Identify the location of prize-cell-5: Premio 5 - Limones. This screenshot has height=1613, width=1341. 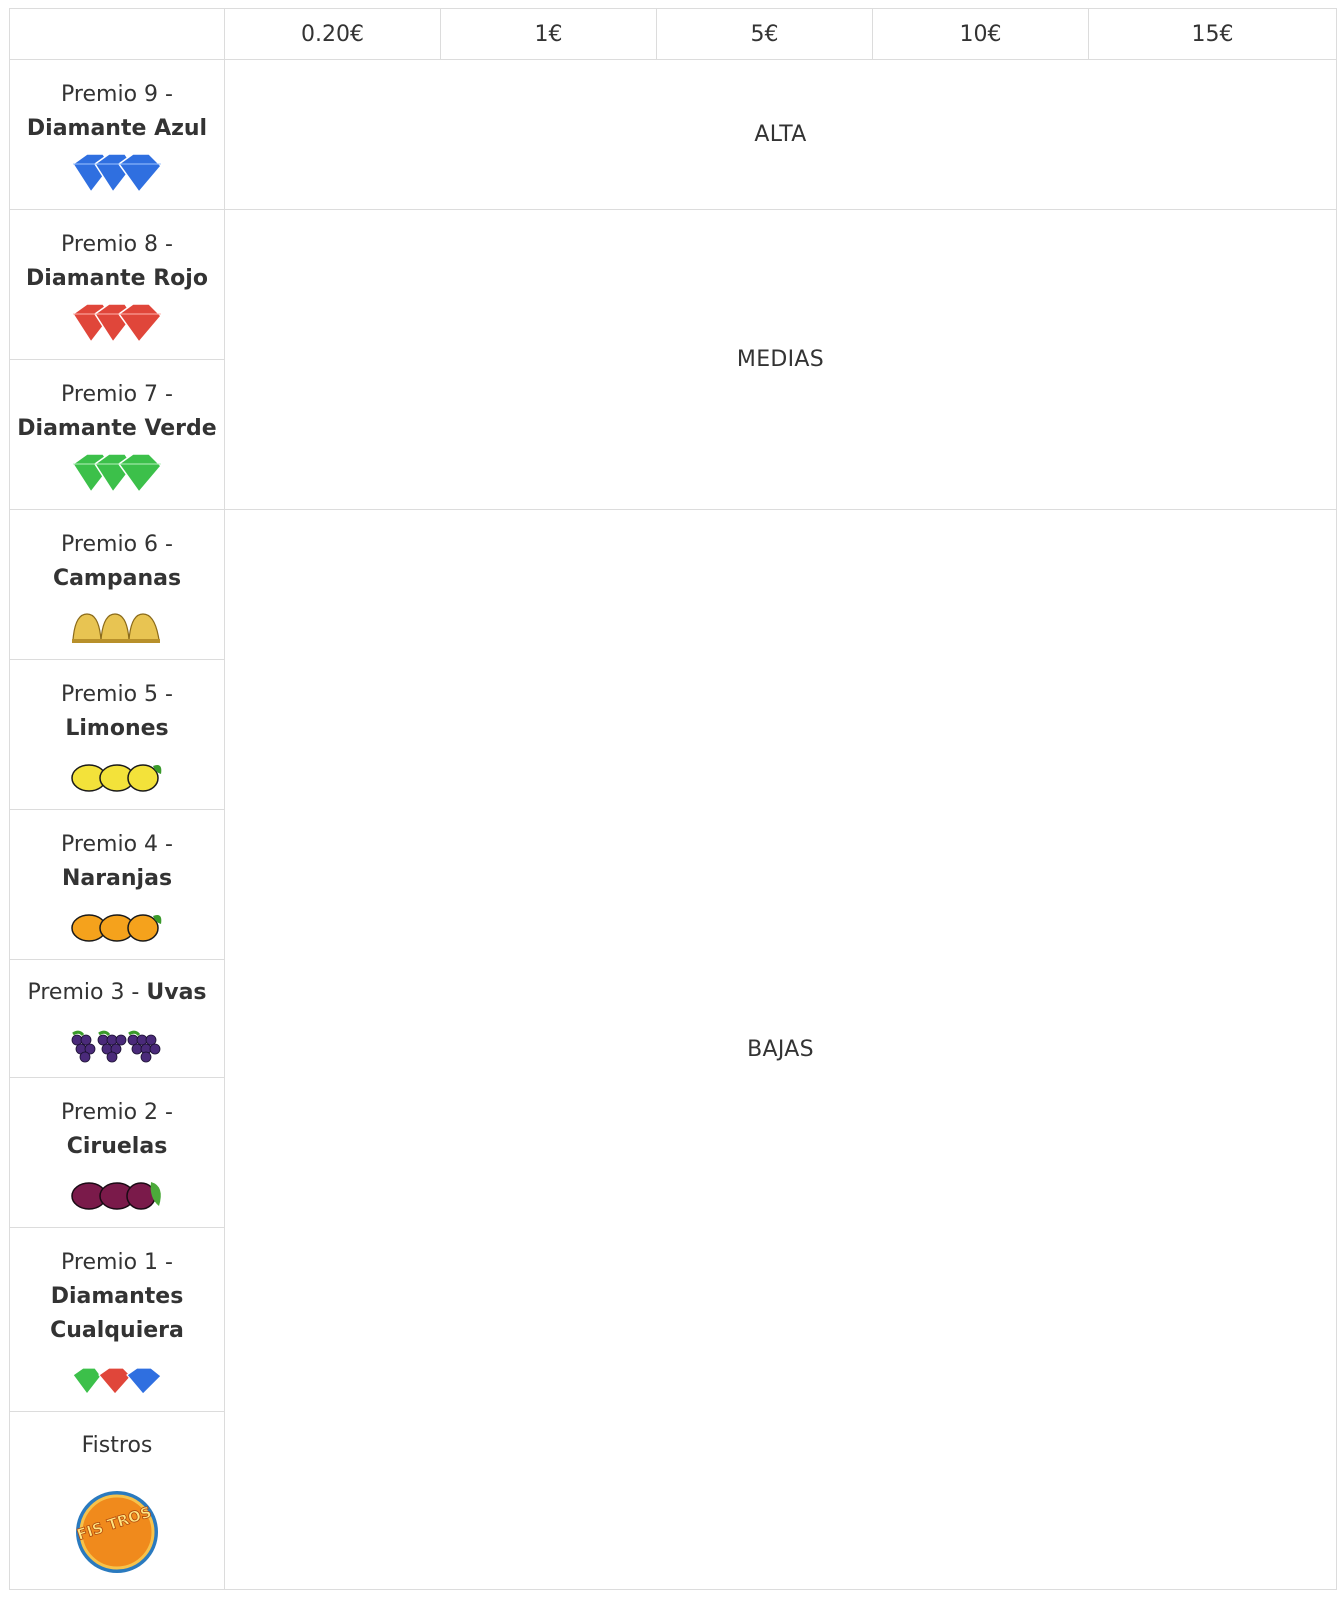
(117, 734).